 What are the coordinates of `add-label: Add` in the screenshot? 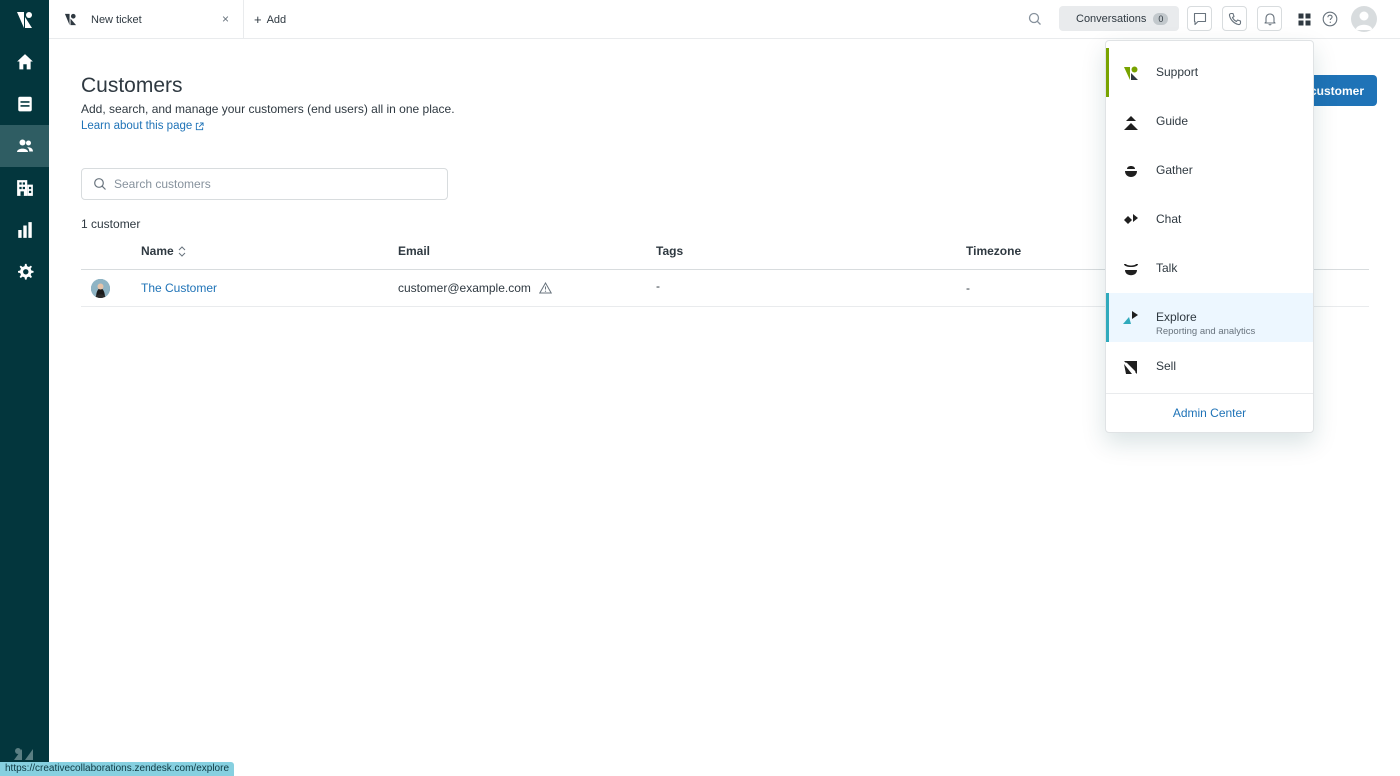 It's located at (276, 19).